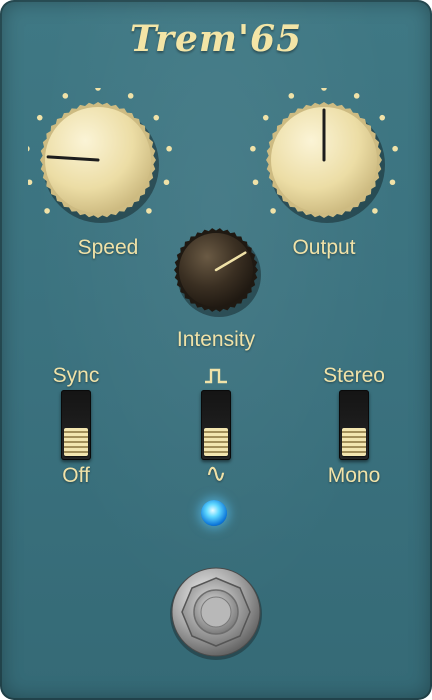 The height and width of the screenshot is (700, 432). I want to click on waveform-switch, so click(216, 425).